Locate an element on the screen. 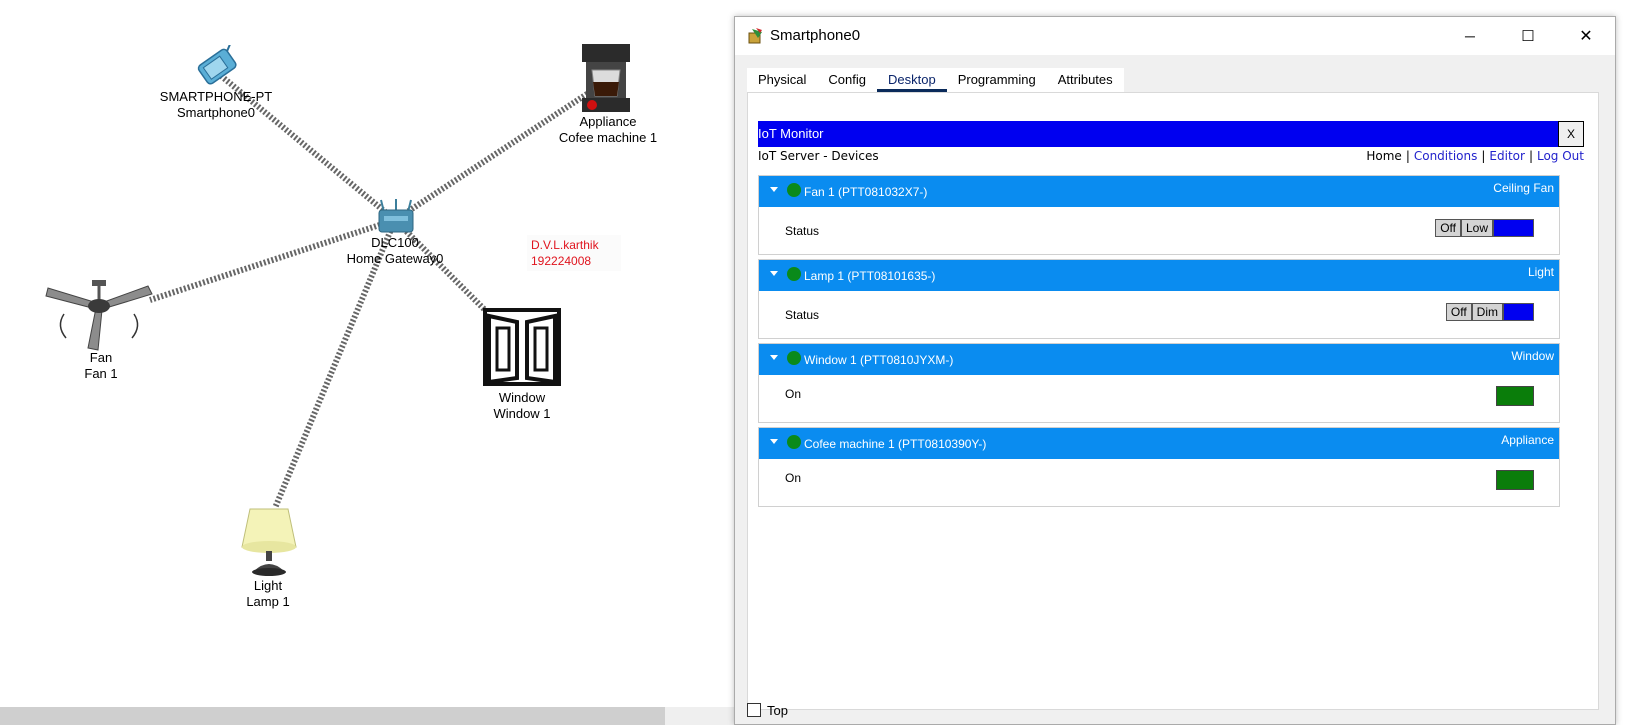 The height and width of the screenshot is (725, 1625). lamp-dim-button: Dim is located at coordinates (1487, 312).